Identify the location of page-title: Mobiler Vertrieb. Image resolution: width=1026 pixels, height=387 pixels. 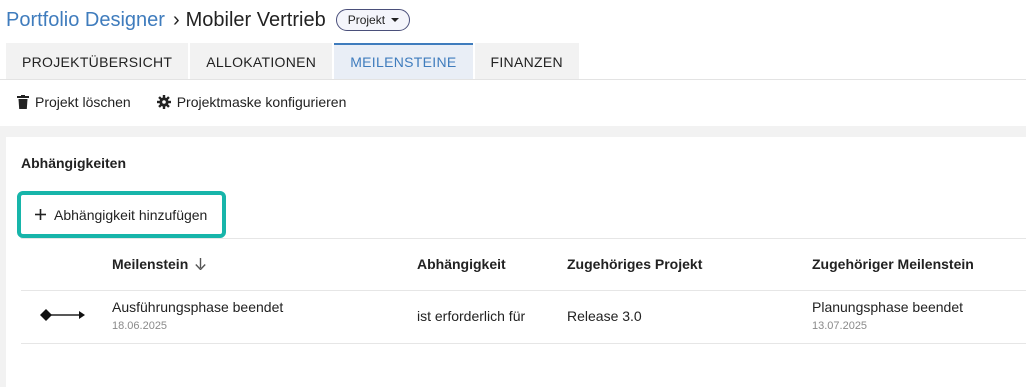
(255, 19).